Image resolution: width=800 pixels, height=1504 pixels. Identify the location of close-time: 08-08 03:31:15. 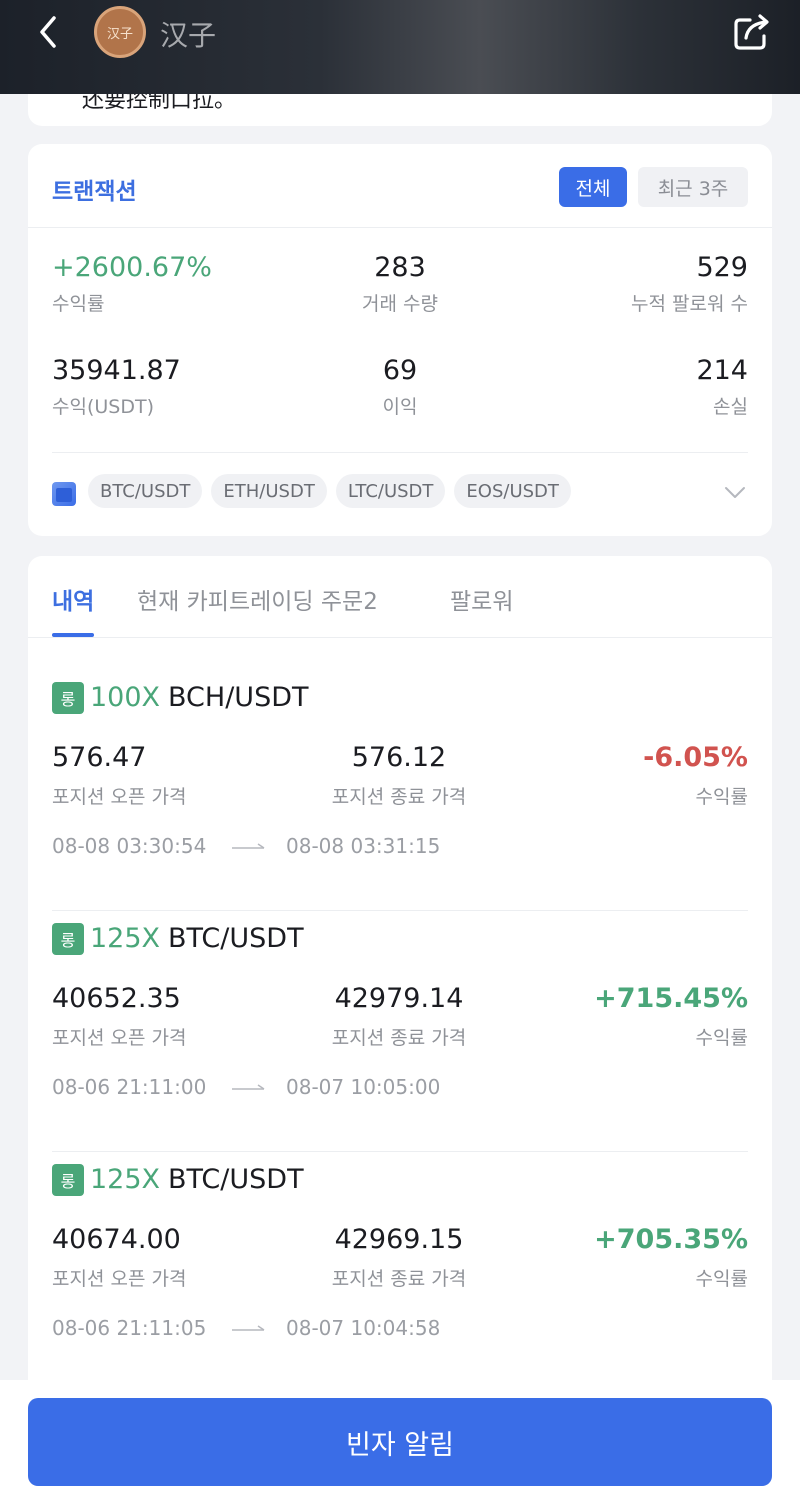
(363, 846).